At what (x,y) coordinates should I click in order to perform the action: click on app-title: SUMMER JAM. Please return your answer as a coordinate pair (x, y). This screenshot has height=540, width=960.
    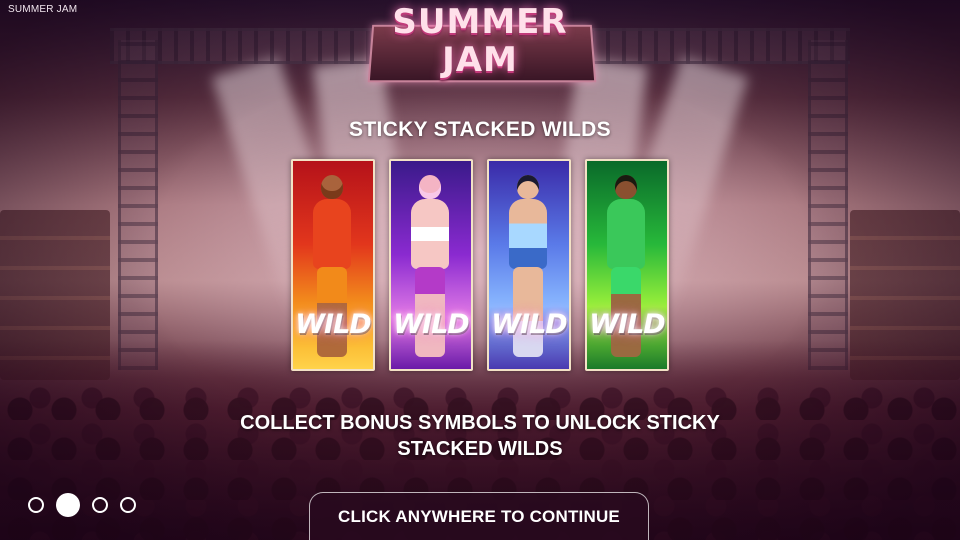
    Looking at the image, I should click on (42, 9).